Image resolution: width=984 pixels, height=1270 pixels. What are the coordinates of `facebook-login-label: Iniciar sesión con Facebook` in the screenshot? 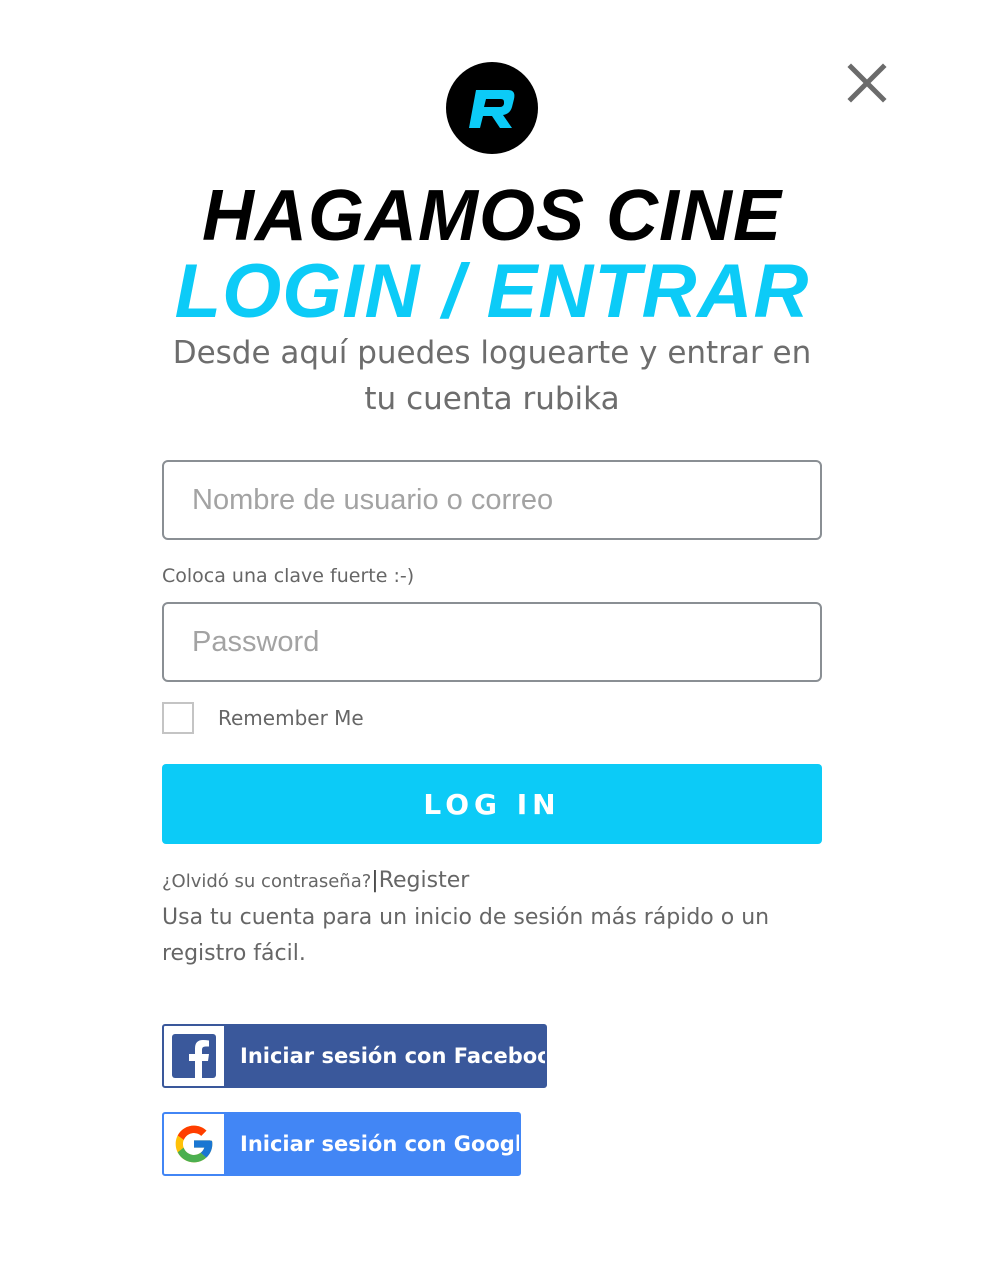 It's located at (393, 1056).